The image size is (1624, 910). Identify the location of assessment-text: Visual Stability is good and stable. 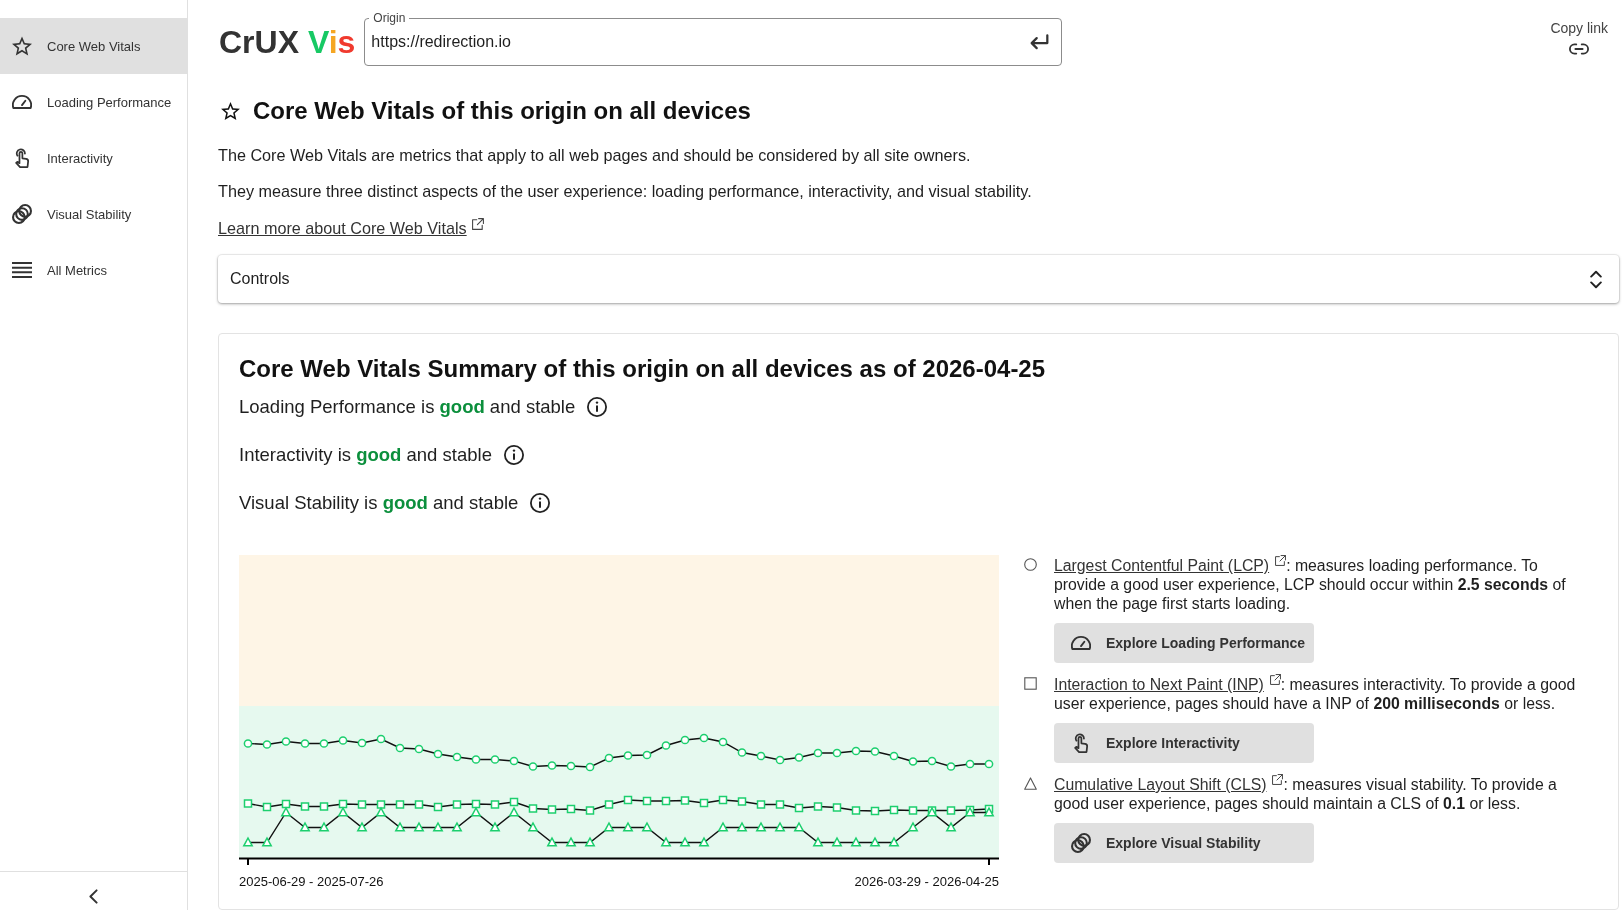
(379, 503).